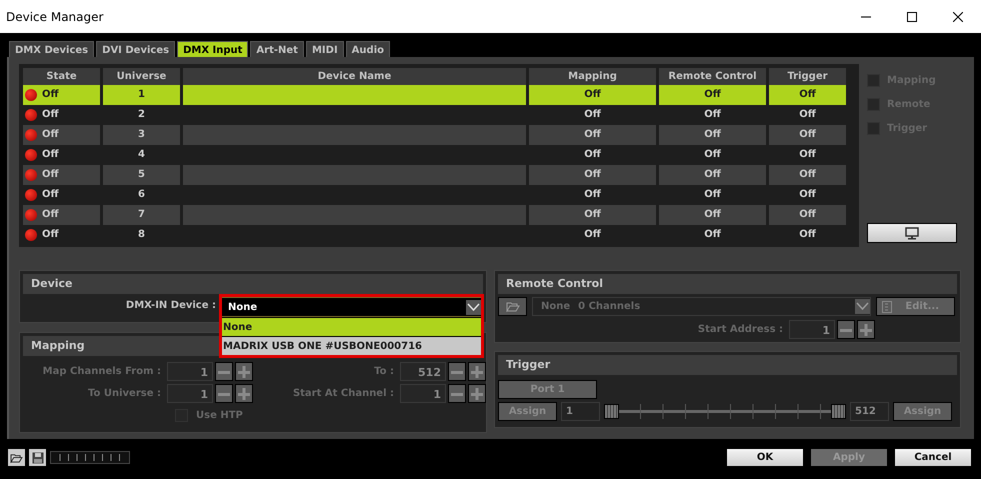 This screenshot has height=479, width=981. I want to click on dropdown-option: MADRIX USB ONE #USBONE000716, so click(351, 345).